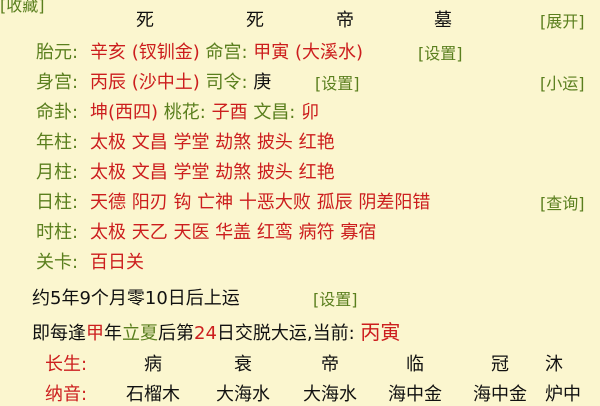  I want to click on row-content: 坤(西四) 桃花: 子酉 文昌: 卯, so click(204, 111).